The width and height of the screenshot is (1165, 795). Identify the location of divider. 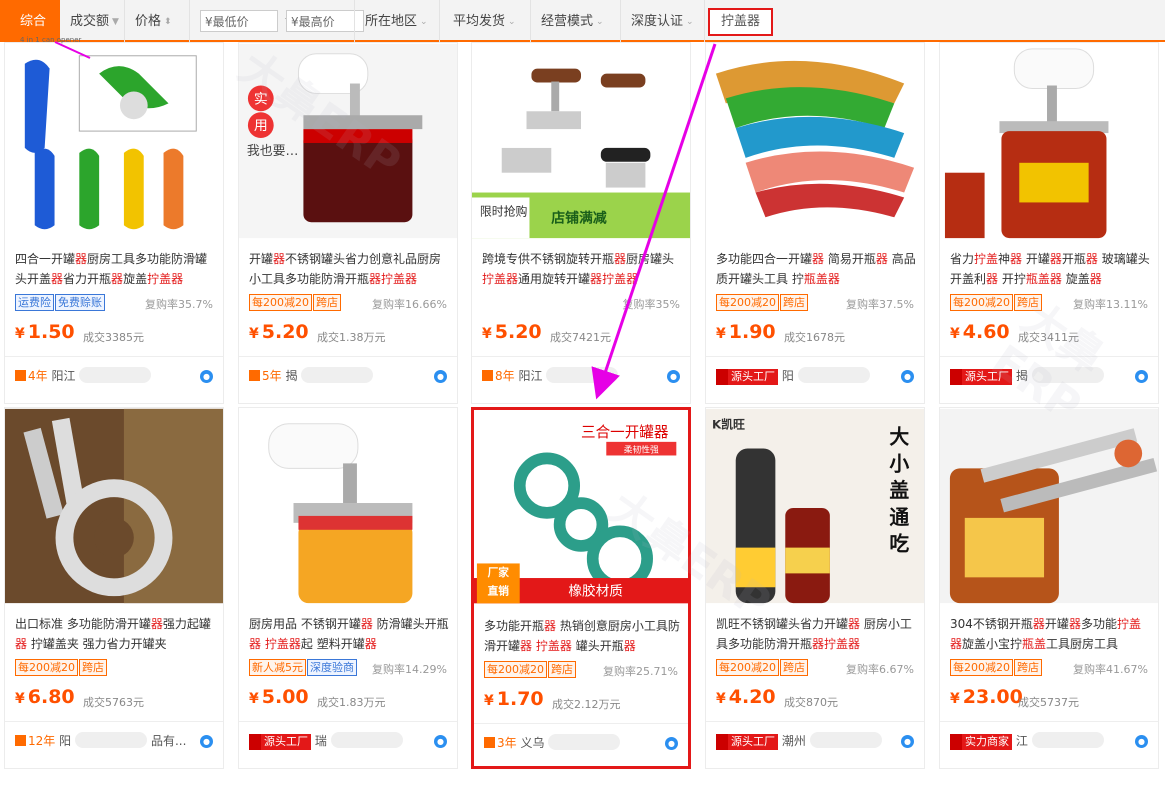
(1049, 356).